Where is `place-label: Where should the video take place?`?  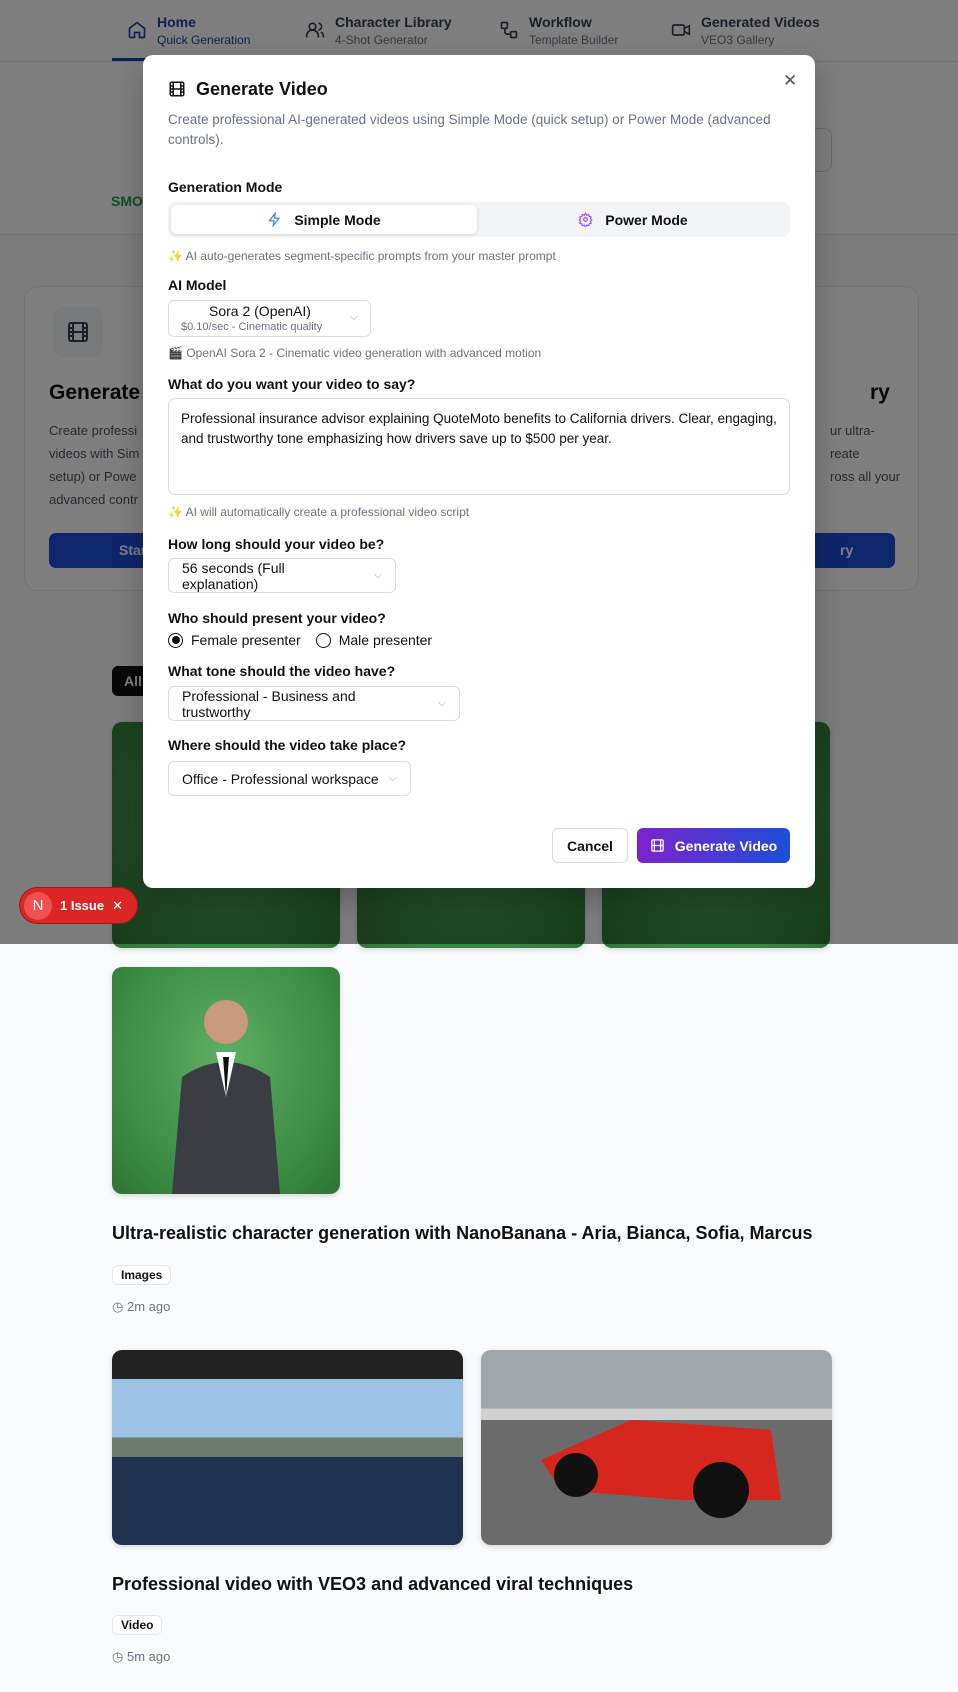
place-label: Where should the video take place? is located at coordinates (287, 745).